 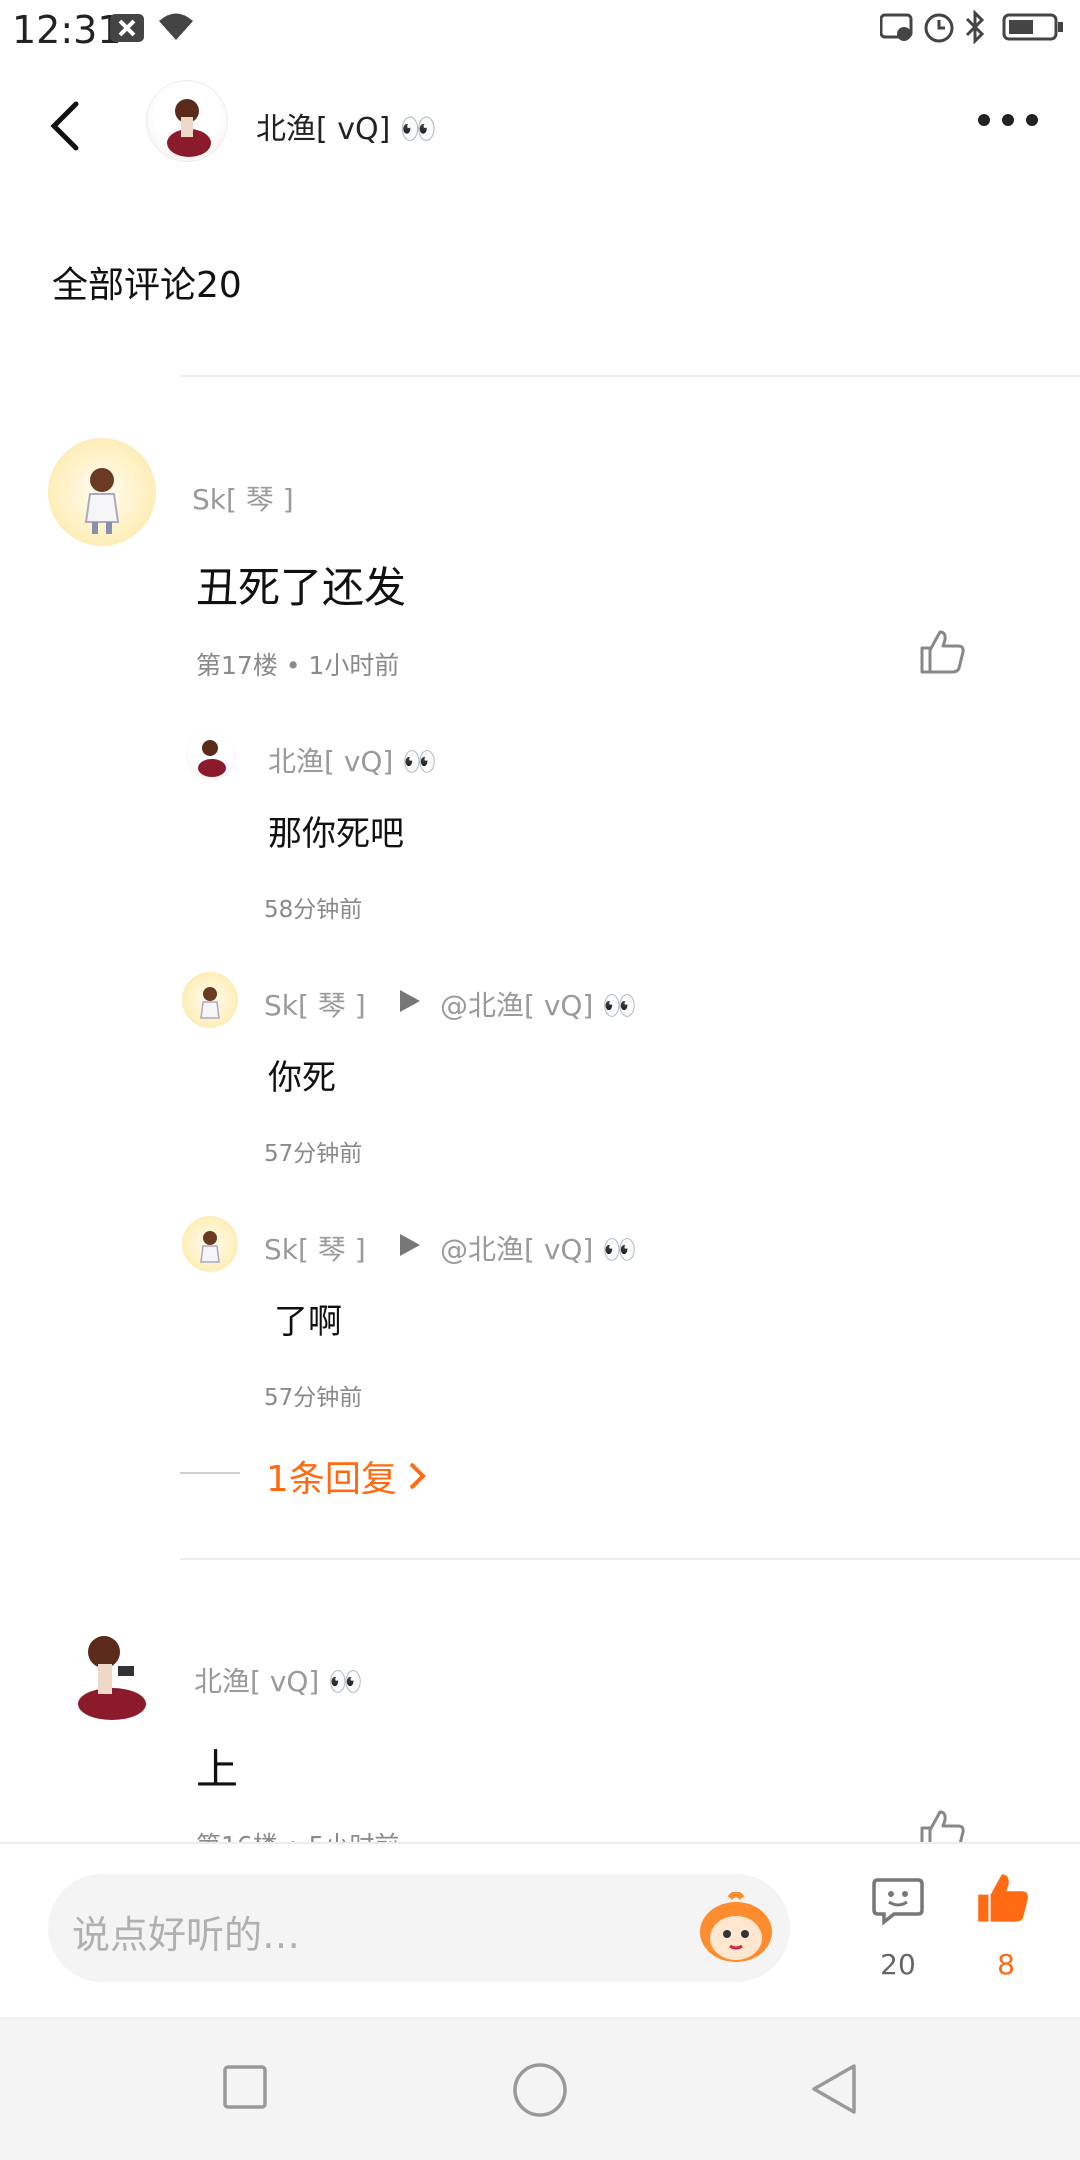 What do you see at coordinates (302, 1074) in the screenshot?
I see `reply-text: 你死` at bounding box center [302, 1074].